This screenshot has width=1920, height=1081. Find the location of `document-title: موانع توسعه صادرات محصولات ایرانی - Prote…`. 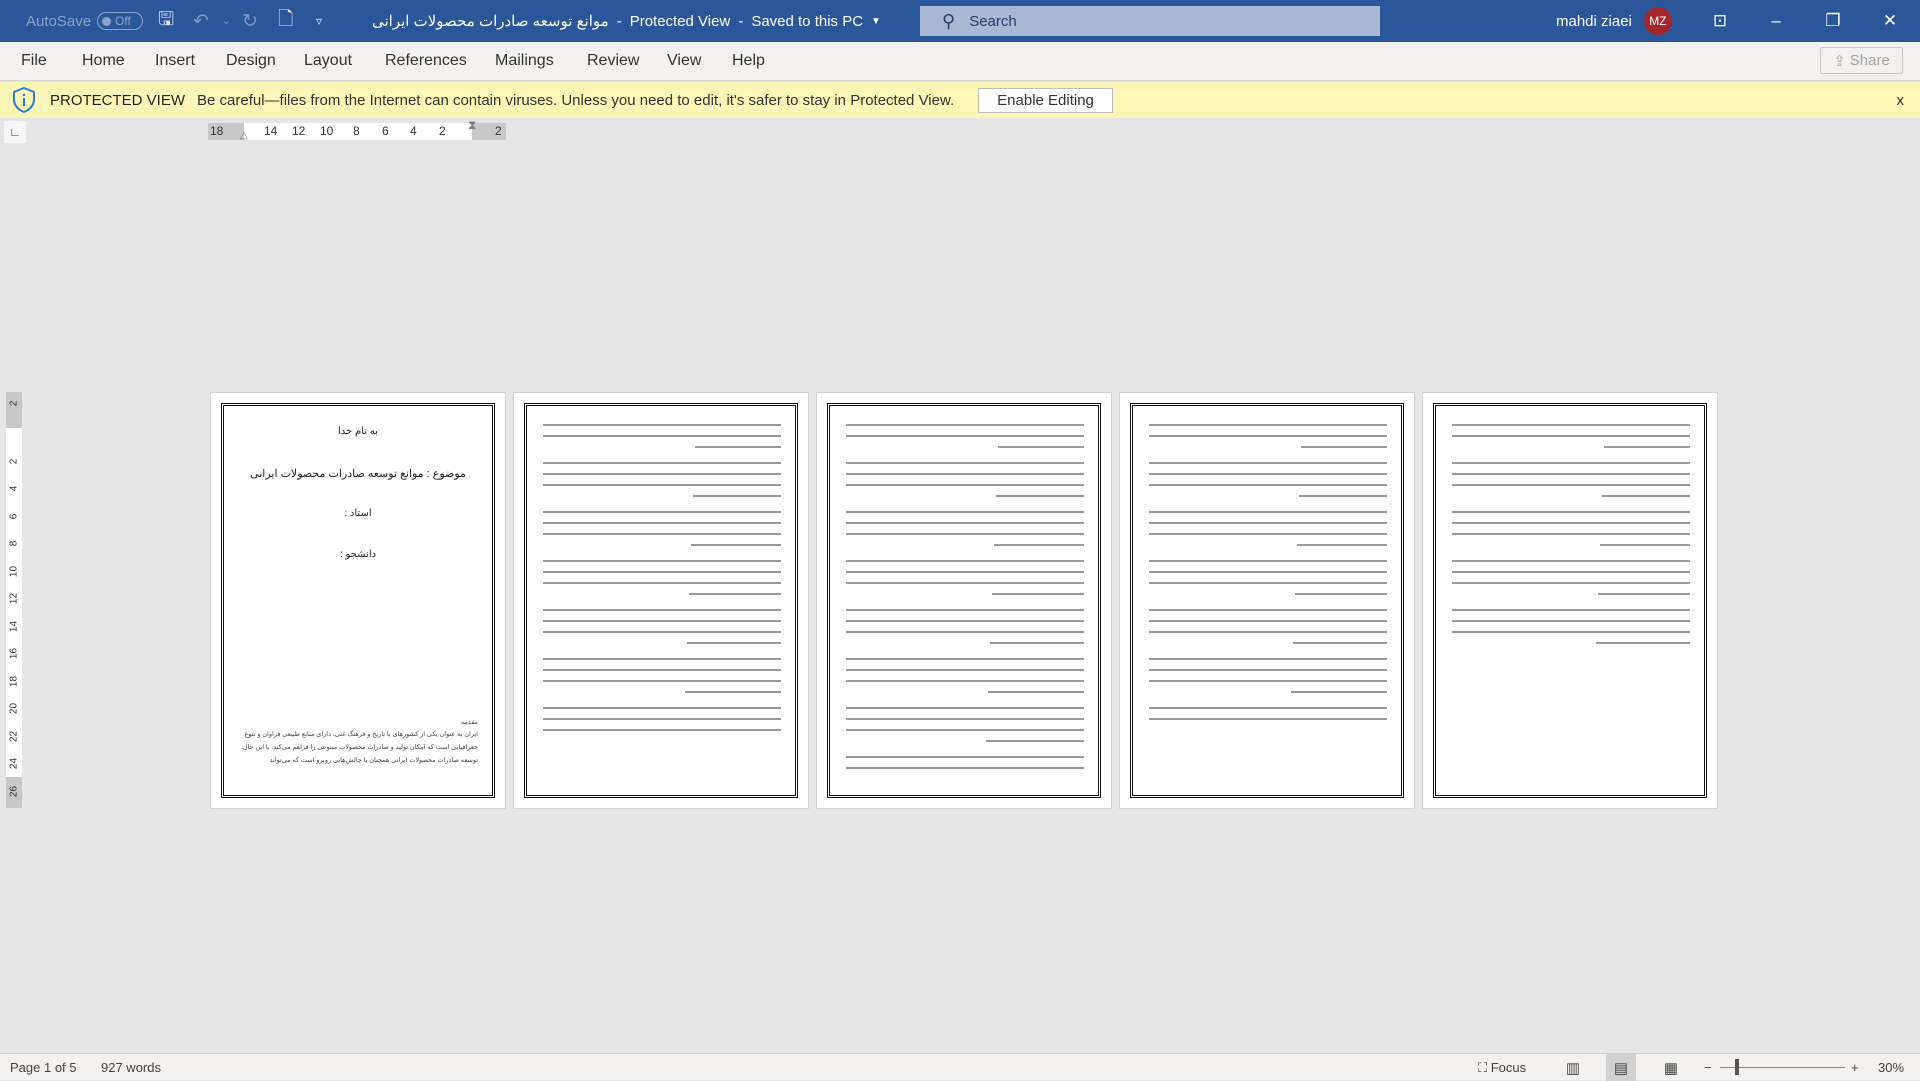

document-title: موانع توسعه صادرات محصولات ایرانی - Prote… is located at coordinates (626, 21).